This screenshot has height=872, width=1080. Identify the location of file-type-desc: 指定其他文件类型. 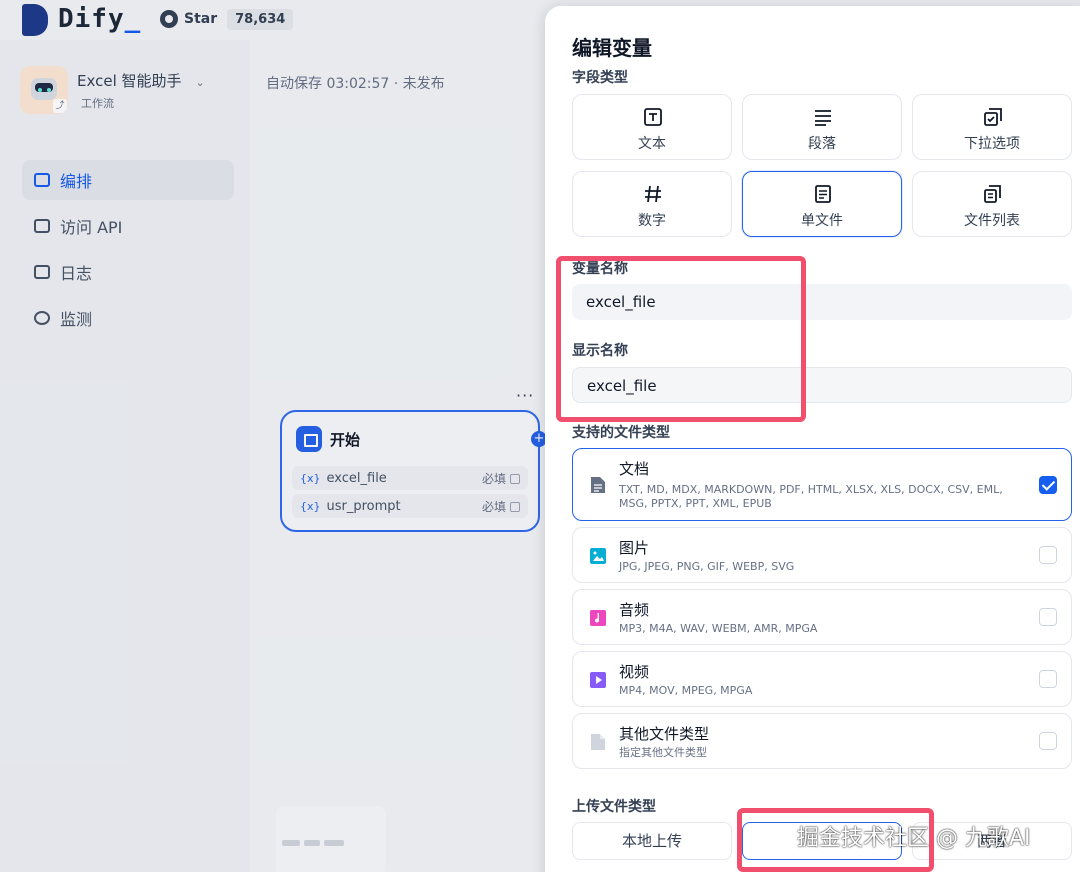
(663, 752).